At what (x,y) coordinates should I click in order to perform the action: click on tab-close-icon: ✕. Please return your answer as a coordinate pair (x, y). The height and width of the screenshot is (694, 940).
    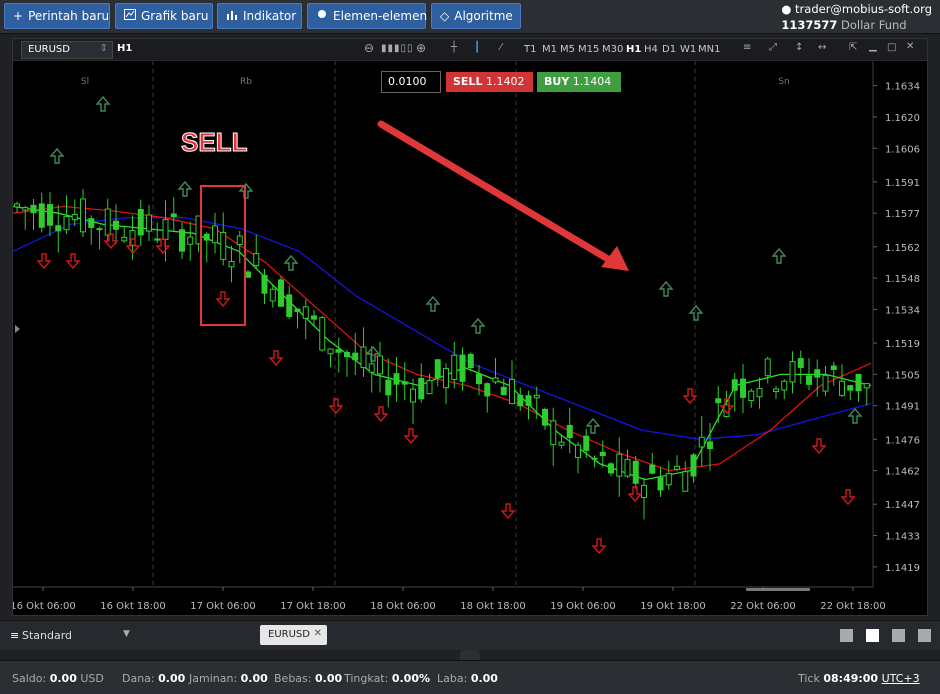
    Looking at the image, I should click on (318, 633).